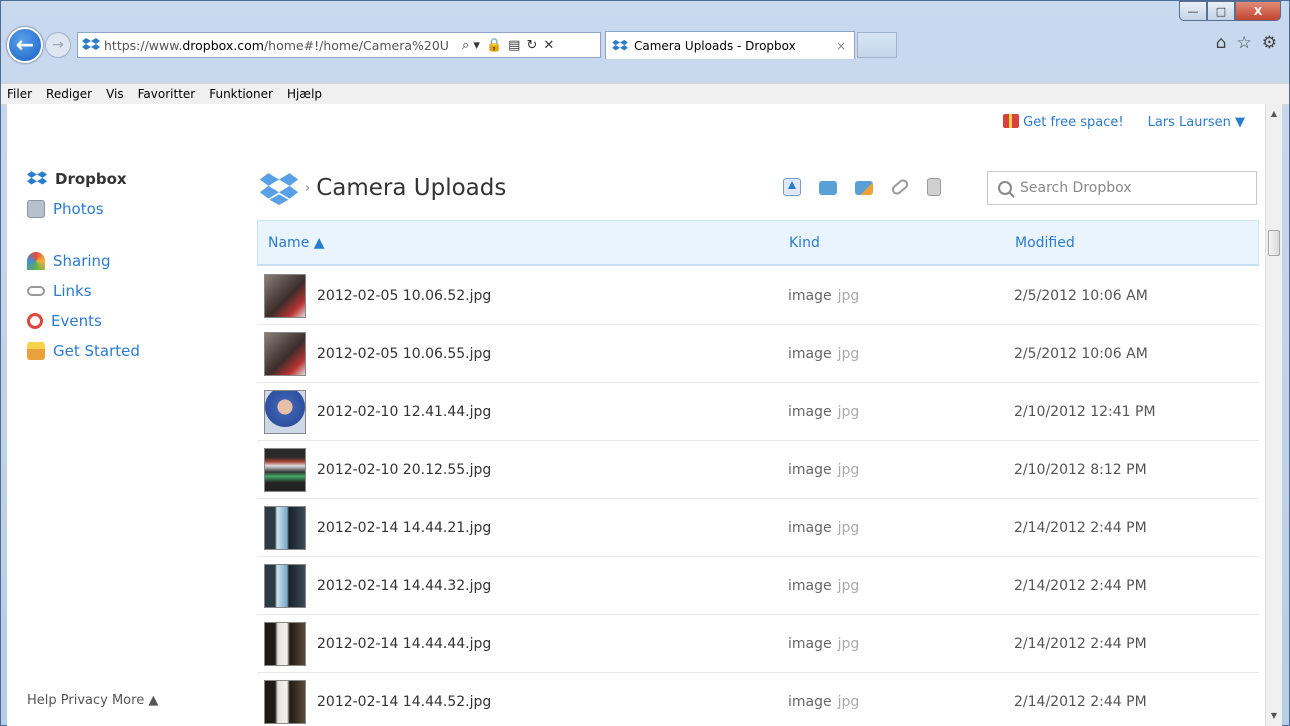 This screenshot has width=1290, height=726. What do you see at coordinates (127, 209) in the screenshot?
I see `sidebar-item-photos: Photos` at bounding box center [127, 209].